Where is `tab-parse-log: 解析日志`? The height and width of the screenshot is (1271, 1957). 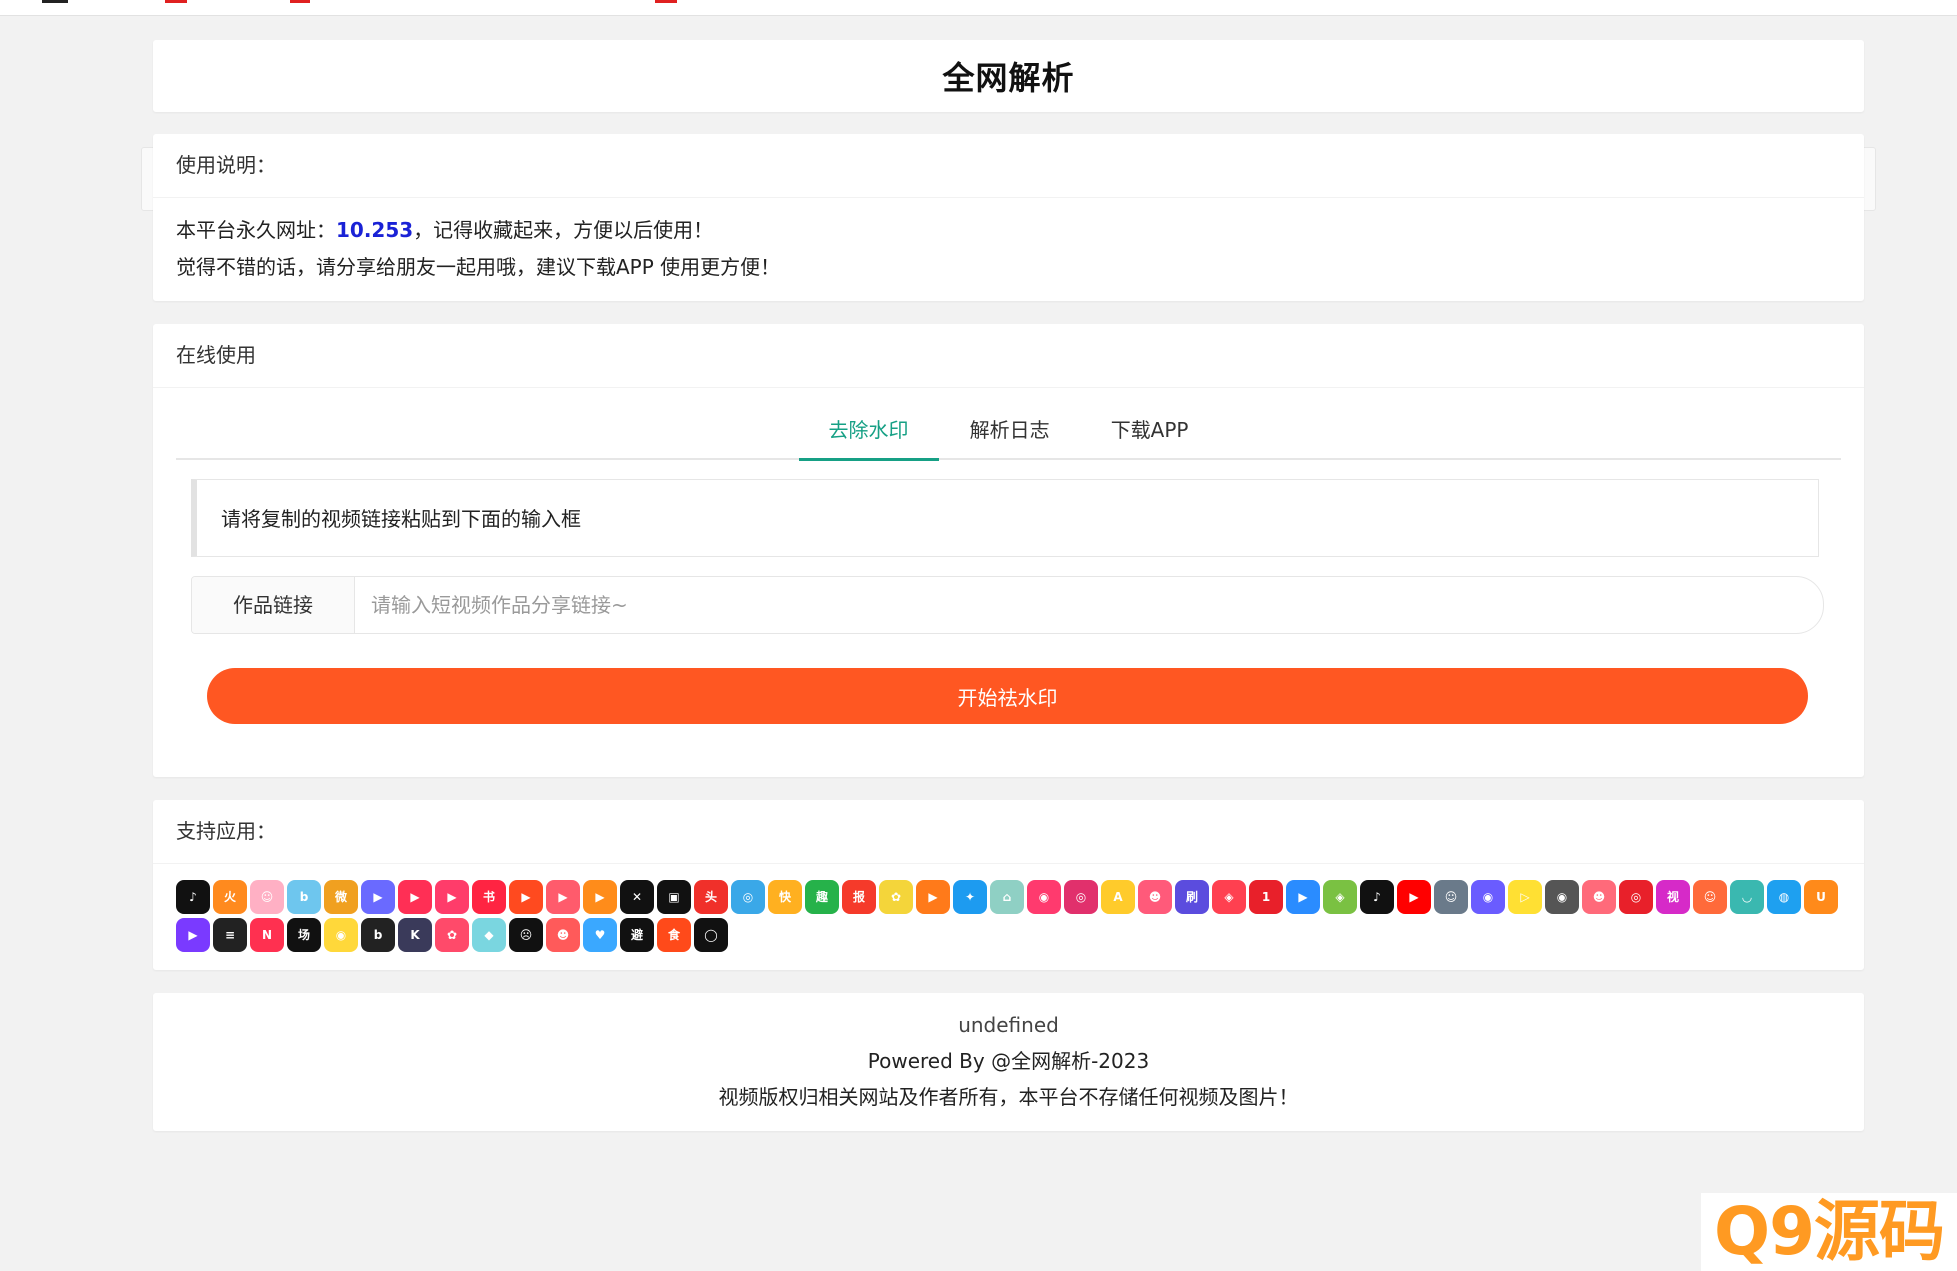 tab-parse-log: 解析日志 is located at coordinates (1010, 433).